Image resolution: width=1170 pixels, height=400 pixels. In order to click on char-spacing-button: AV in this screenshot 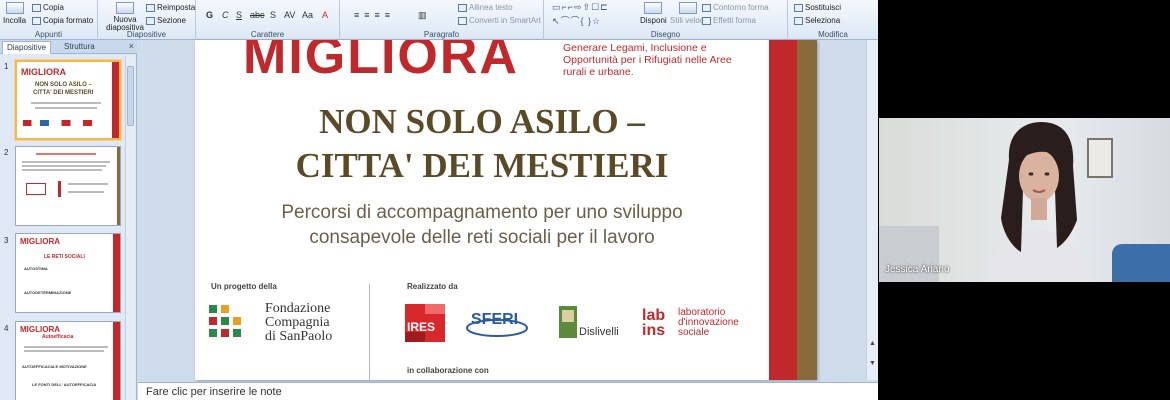, I will do `click(289, 15)`.